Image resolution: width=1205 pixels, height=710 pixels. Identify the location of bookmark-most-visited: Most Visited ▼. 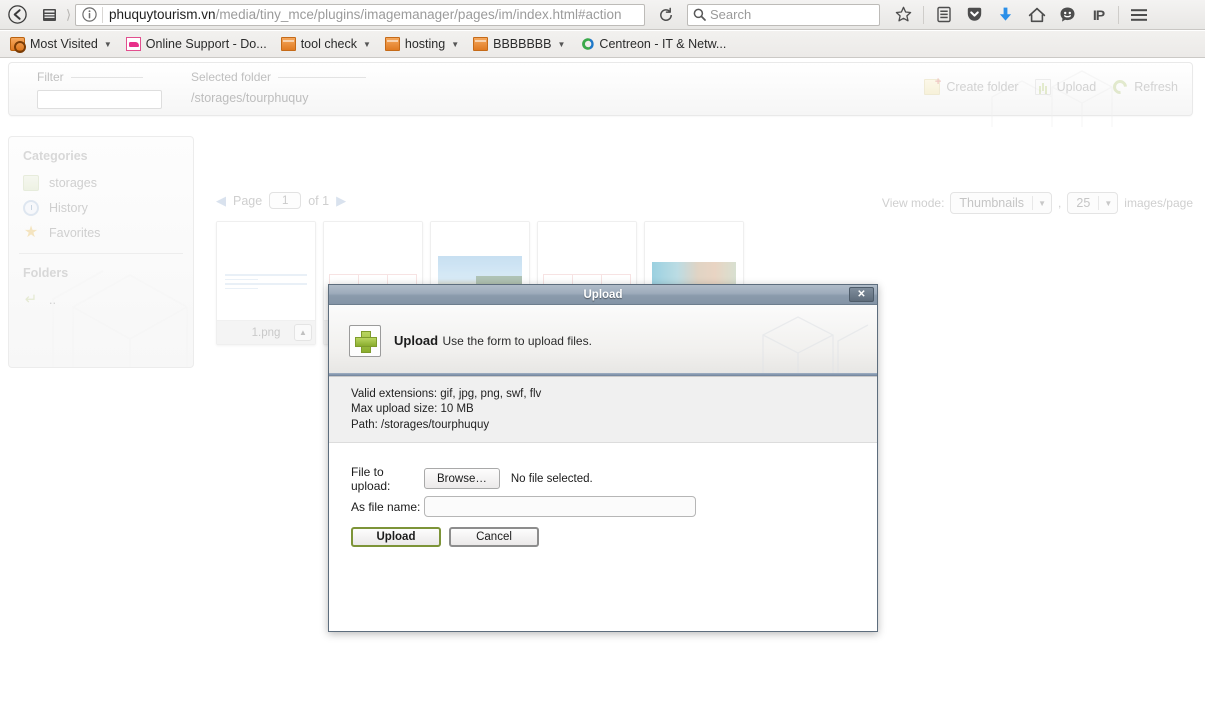
(61, 44).